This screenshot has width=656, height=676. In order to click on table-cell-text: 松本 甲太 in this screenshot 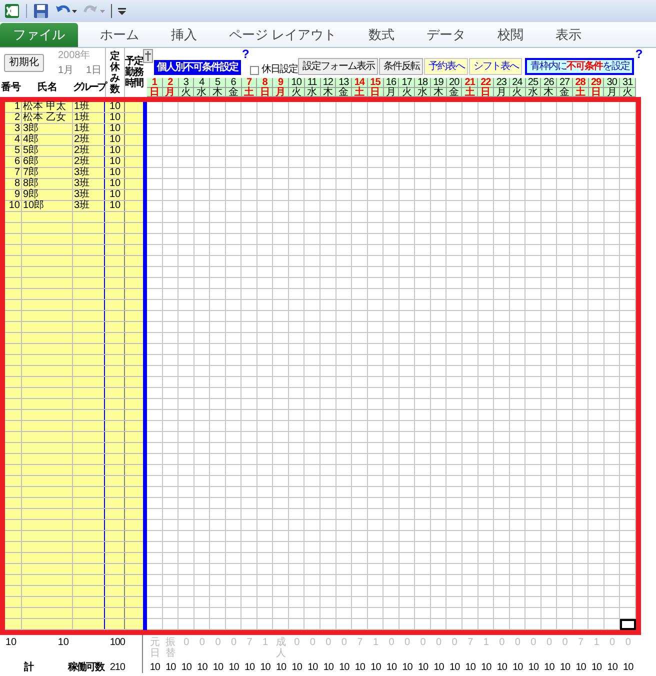, I will do `click(44, 107)`.